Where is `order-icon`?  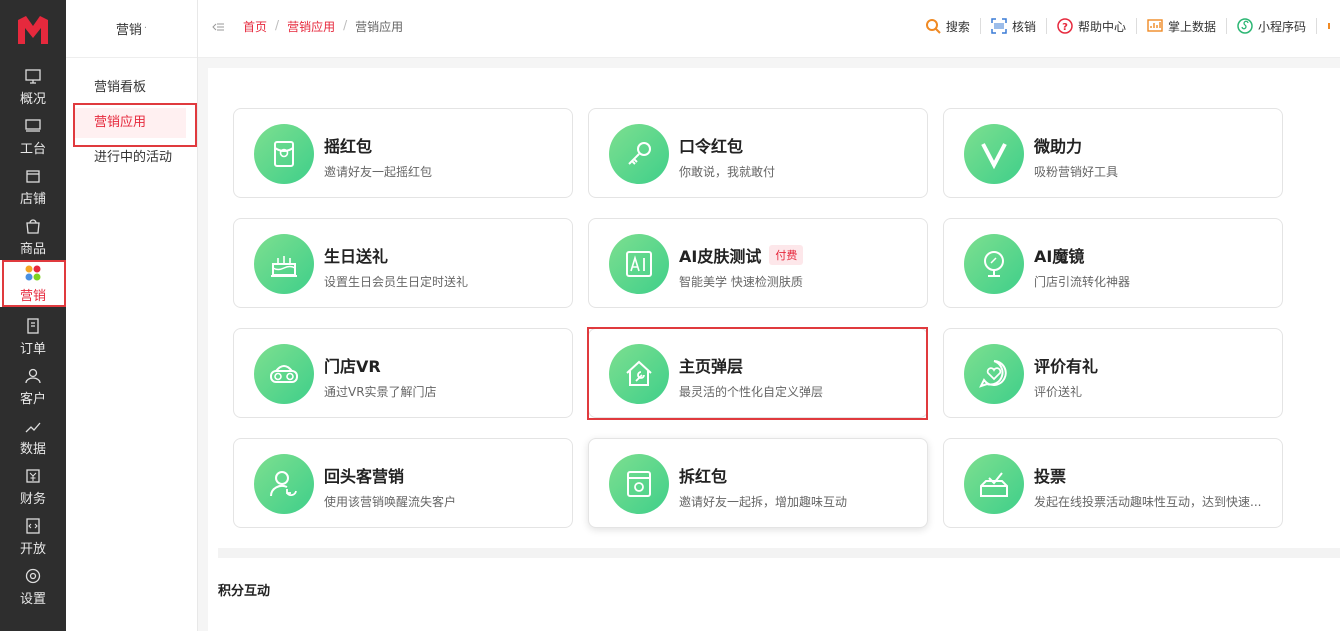
order-icon is located at coordinates (33, 326).